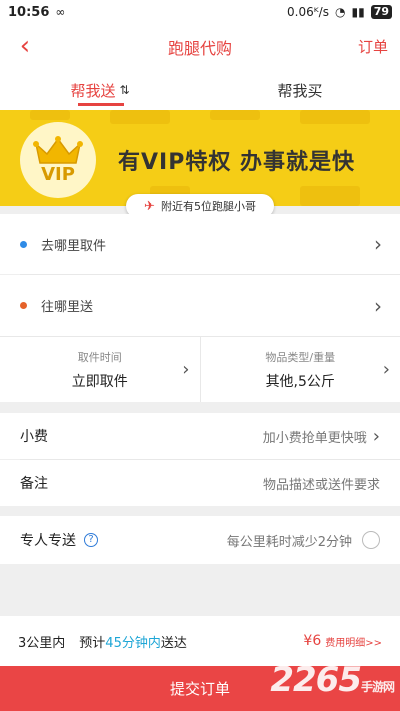 This screenshot has height=711, width=400. I want to click on dropoff-dot, so click(23, 305).